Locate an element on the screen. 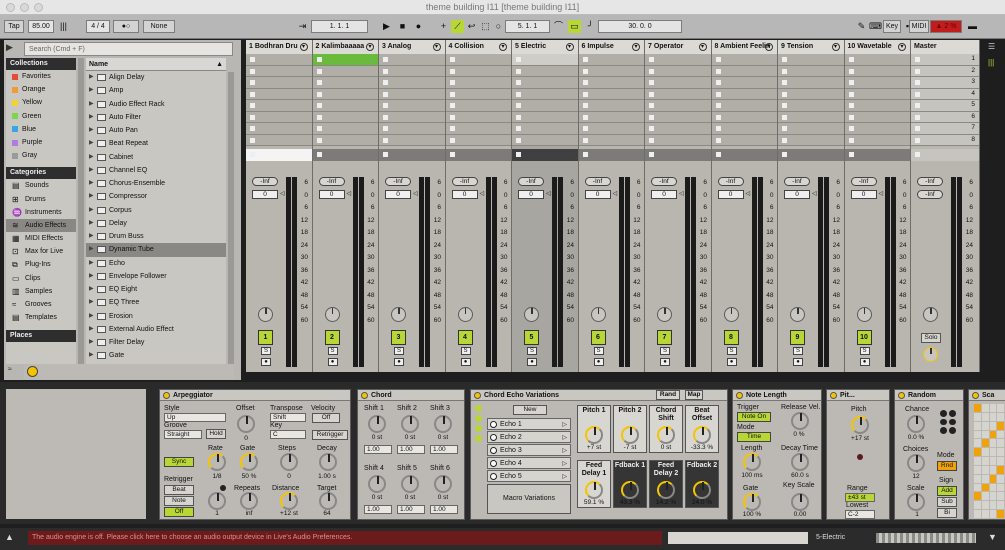 This screenshot has width=1005, height=550. arp-sync-button: Sync is located at coordinates (179, 462).